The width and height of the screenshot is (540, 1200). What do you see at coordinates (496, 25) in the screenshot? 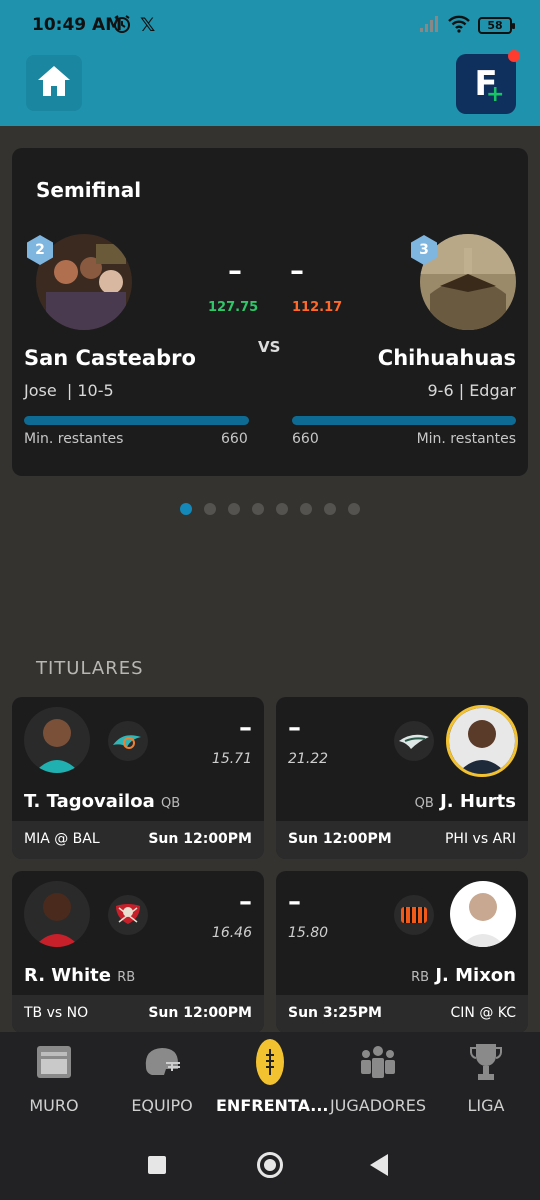
I see `battery-indicator: 58` at bounding box center [496, 25].